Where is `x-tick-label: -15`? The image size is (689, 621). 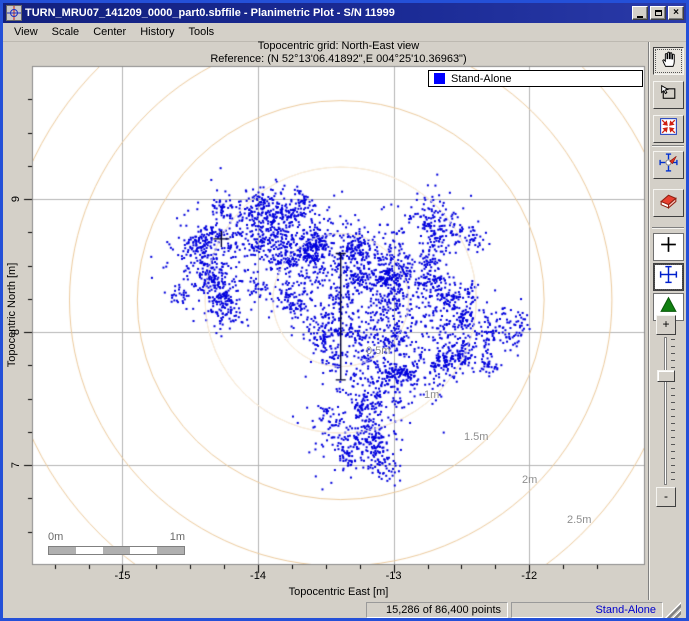 x-tick-label: -15 is located at coordinates (122, 576).